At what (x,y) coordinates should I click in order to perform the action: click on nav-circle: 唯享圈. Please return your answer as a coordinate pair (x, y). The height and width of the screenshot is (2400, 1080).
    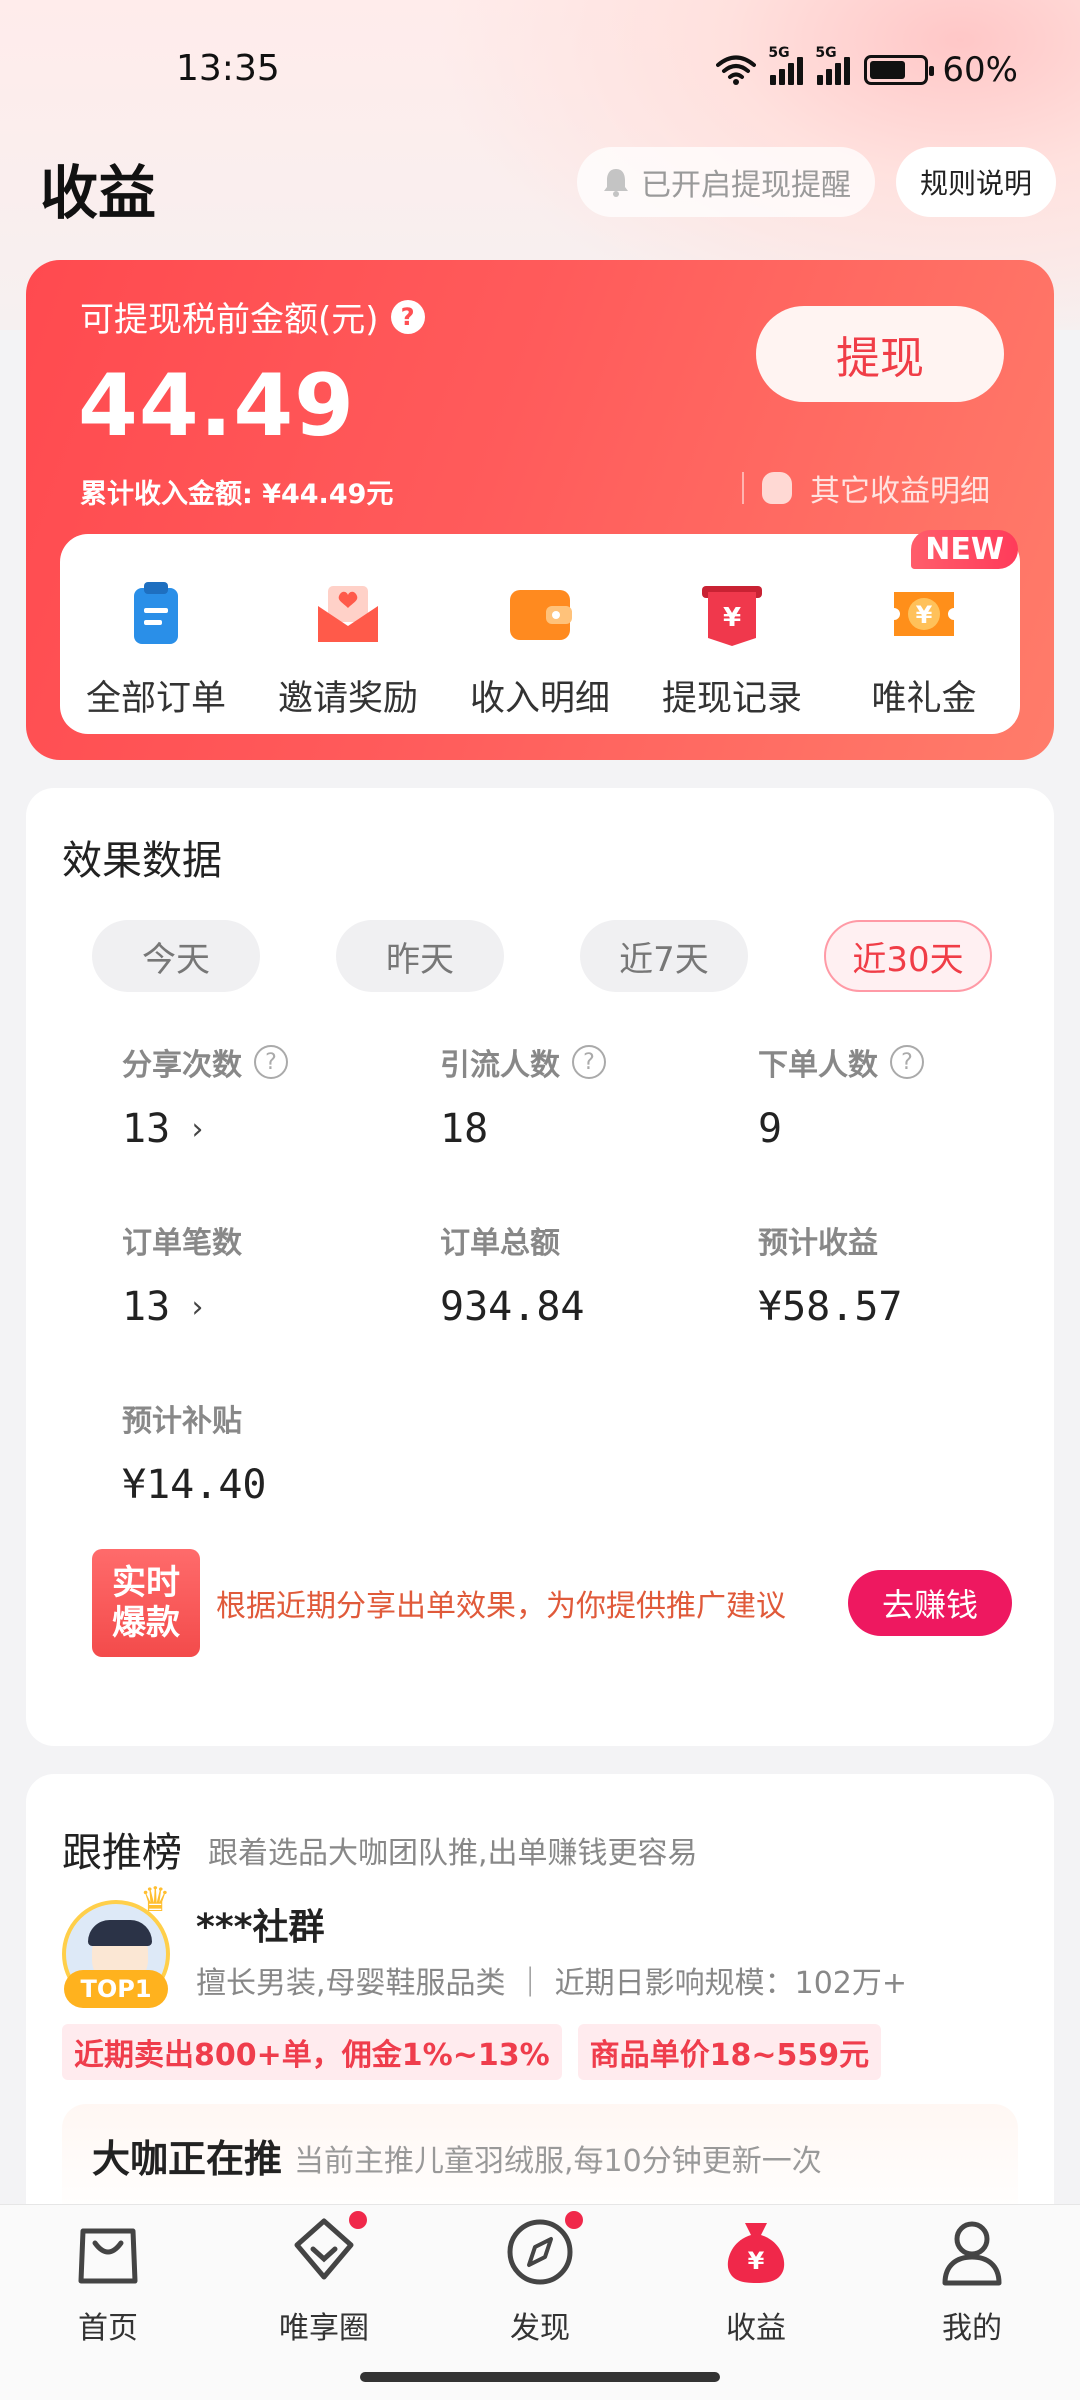
    Looking at the image, I should click on (324, 2279).